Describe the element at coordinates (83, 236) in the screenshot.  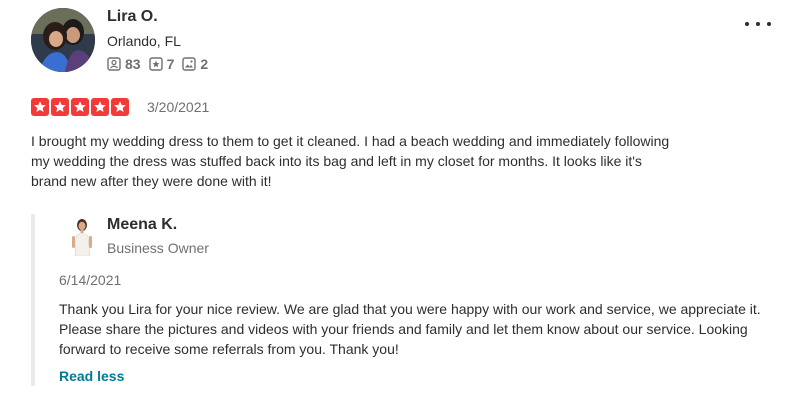
I see `owner-avatar` at that location.